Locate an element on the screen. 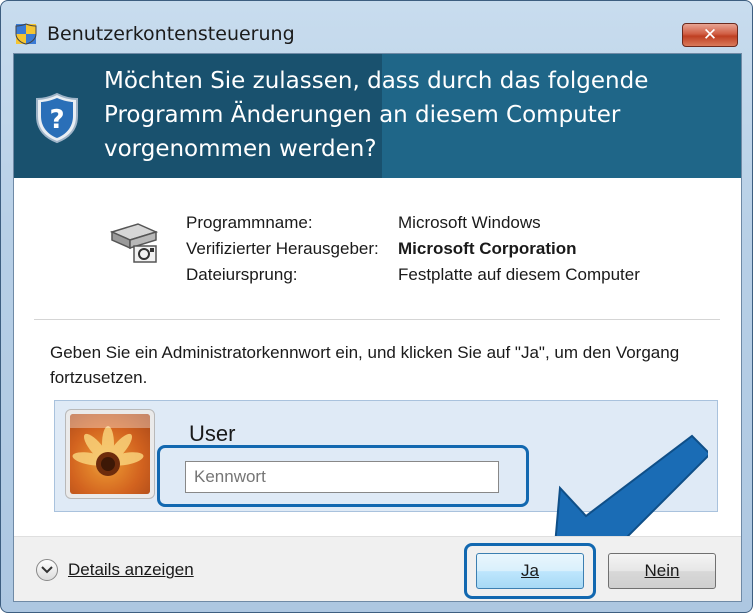  program-name-value: Microsoft Windows is located at coordinates (469, 222).